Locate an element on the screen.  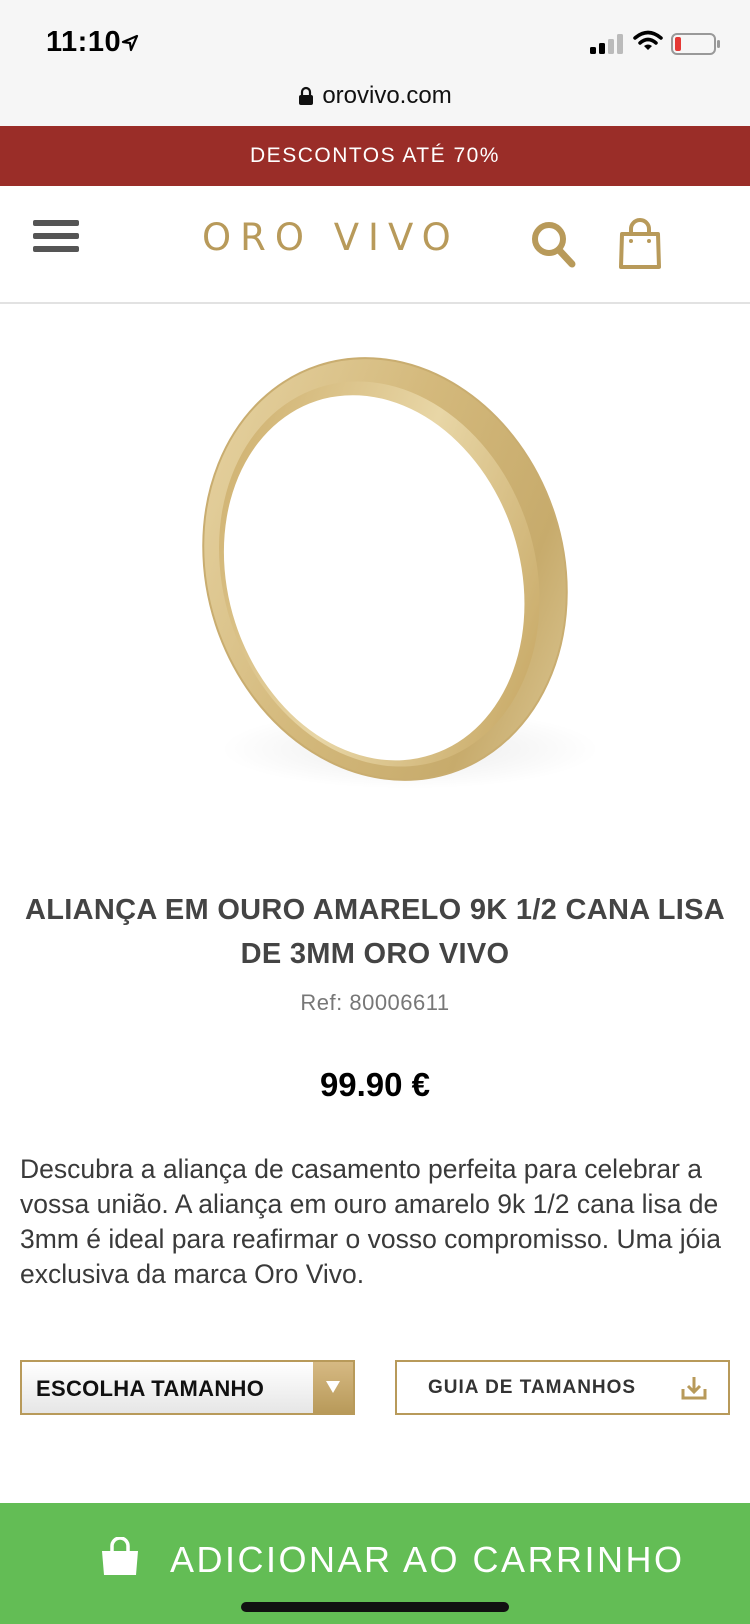
chevron-down-icon is located at coordinates (333, 1387).